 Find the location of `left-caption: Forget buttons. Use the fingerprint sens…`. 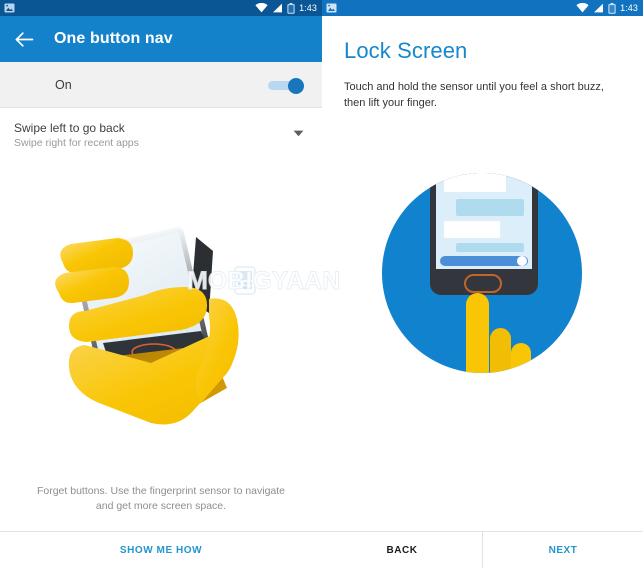

left-caption: Forget buttons. Use the fingerprint sens… is located at coordinates (161, 499).